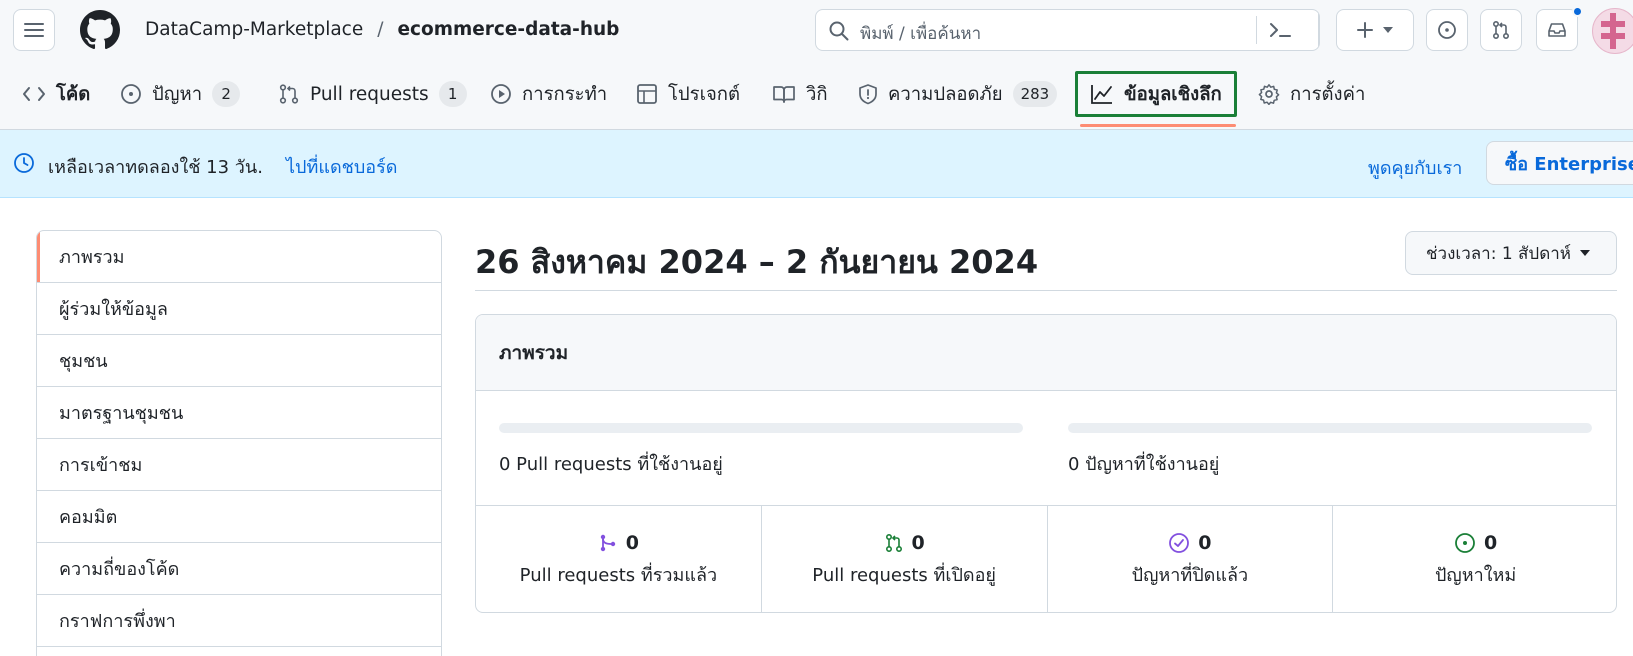 The height and width of the screenshot is (656, 1633). I want to click on tab-label: ปัญหา, so click(177, 94).